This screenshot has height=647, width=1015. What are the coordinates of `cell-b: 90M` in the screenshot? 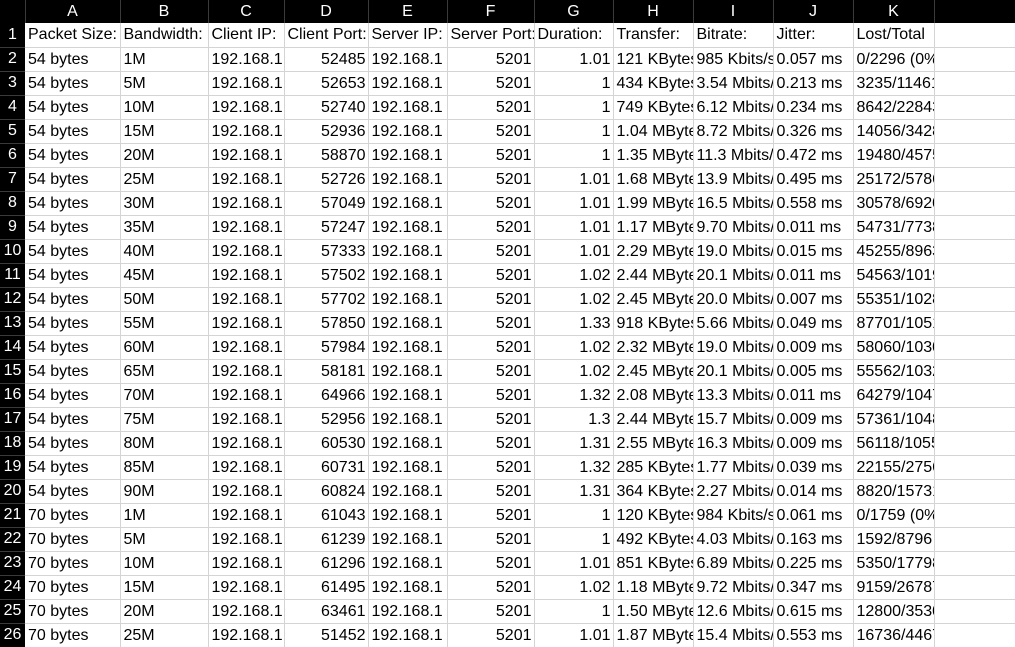 It's located at (164, 491).